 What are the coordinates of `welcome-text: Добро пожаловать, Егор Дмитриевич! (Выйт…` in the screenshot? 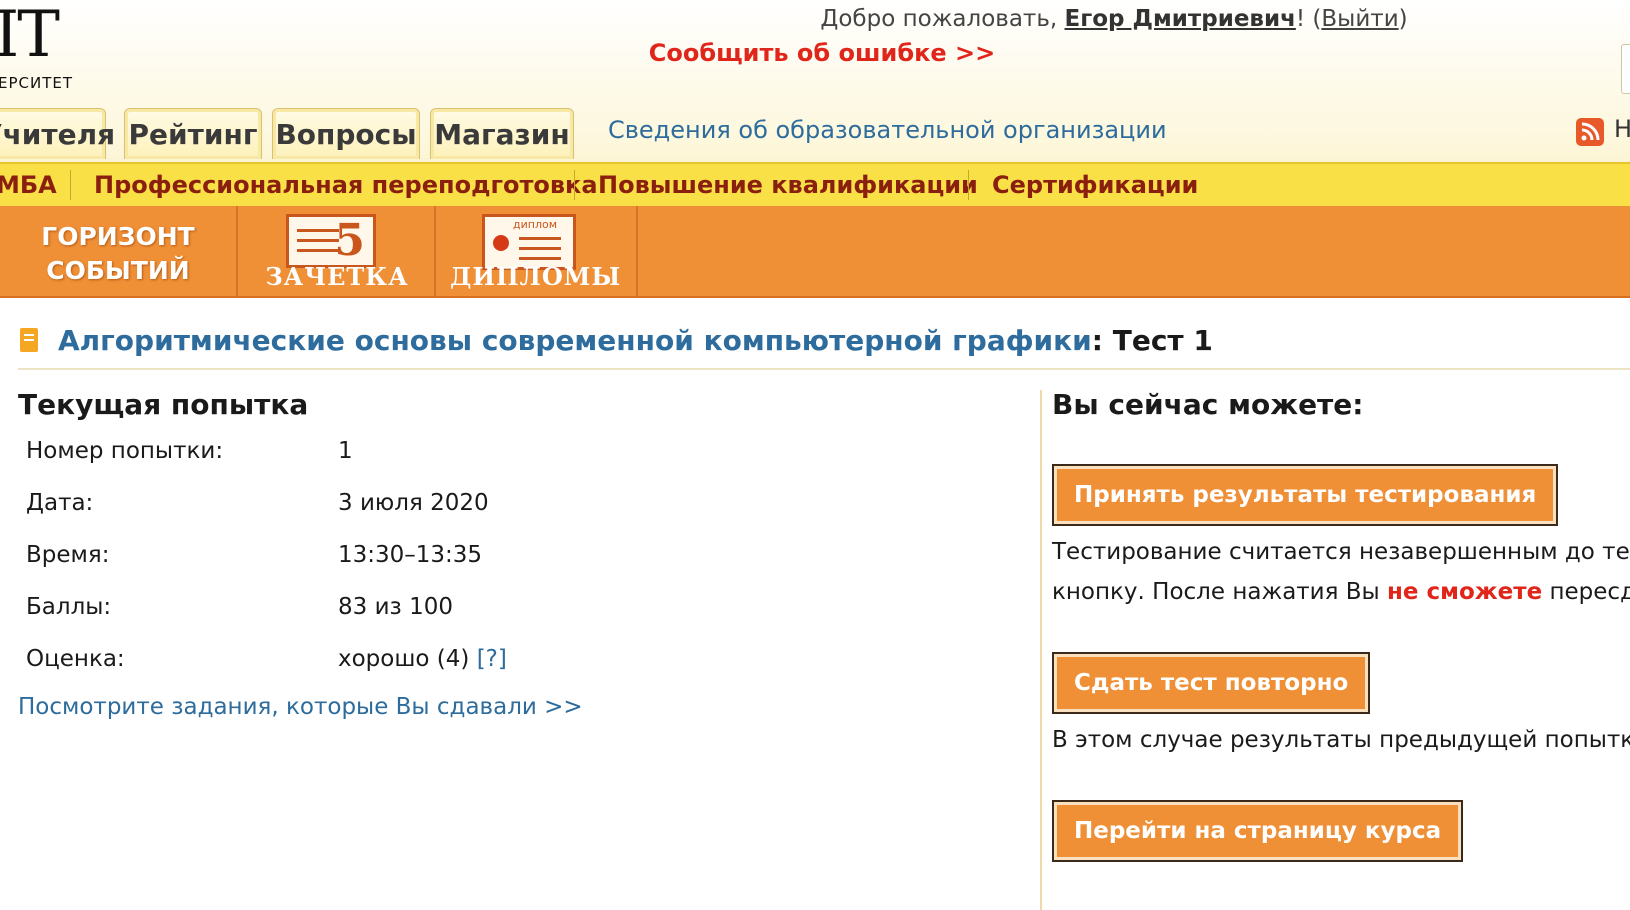 It's located at (815, 19).